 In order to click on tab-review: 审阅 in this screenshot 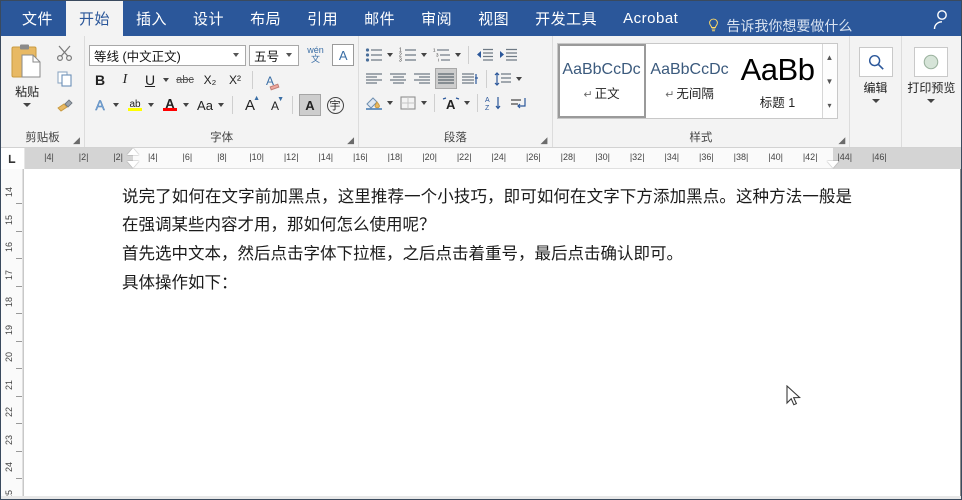, I will do `click(436, 18)`.